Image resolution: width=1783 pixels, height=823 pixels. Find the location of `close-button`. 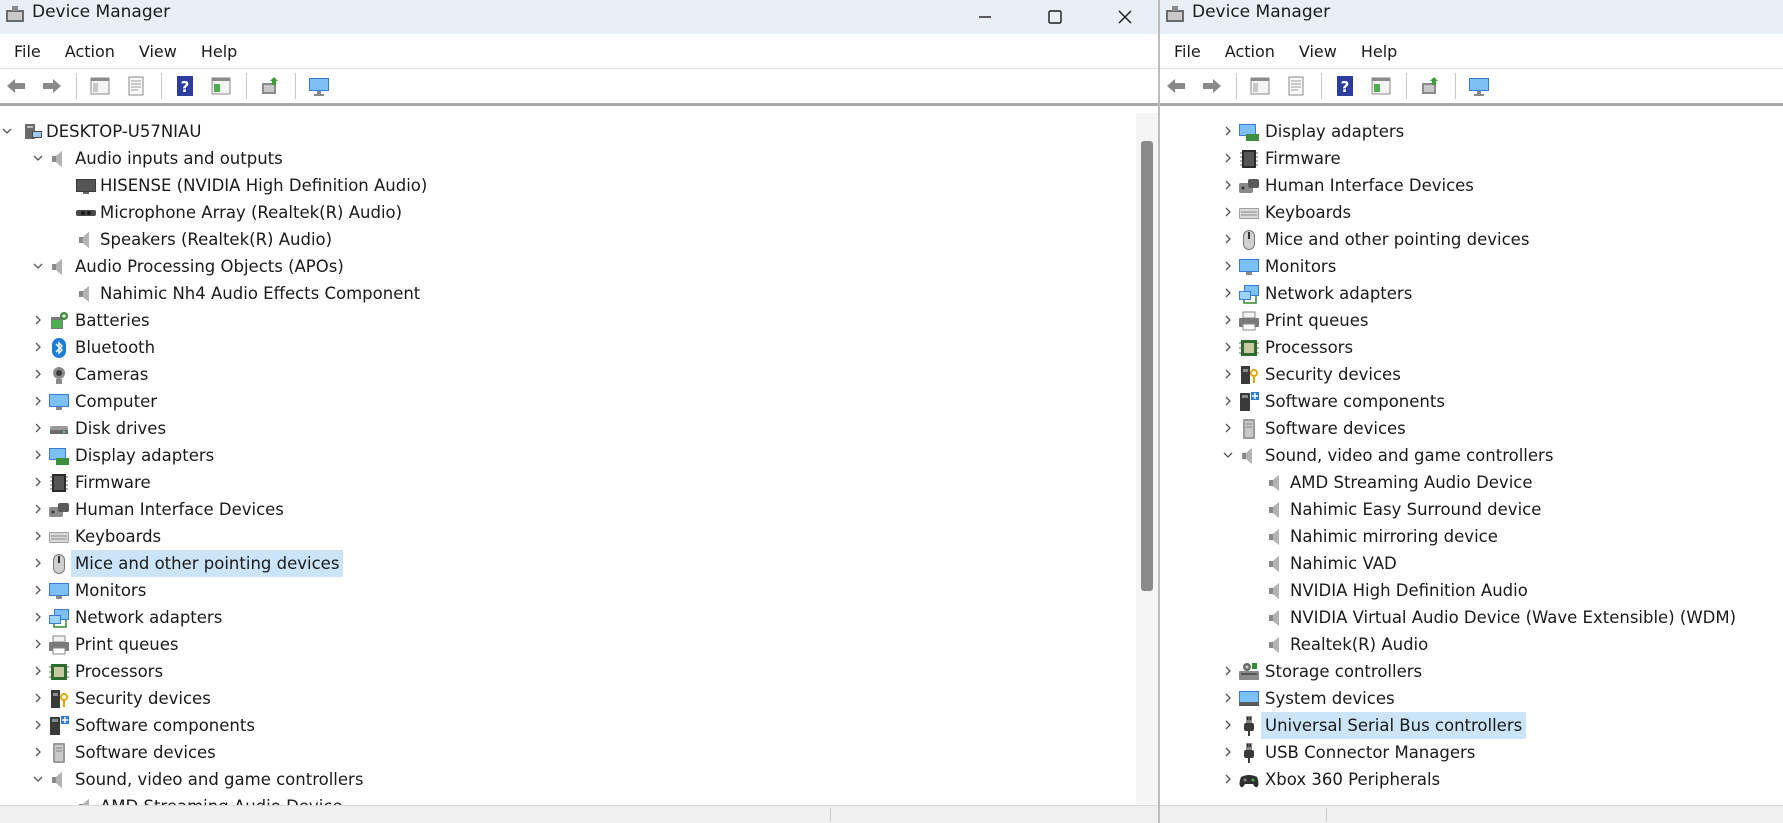

close-button is located at coordinates (1124, 17).